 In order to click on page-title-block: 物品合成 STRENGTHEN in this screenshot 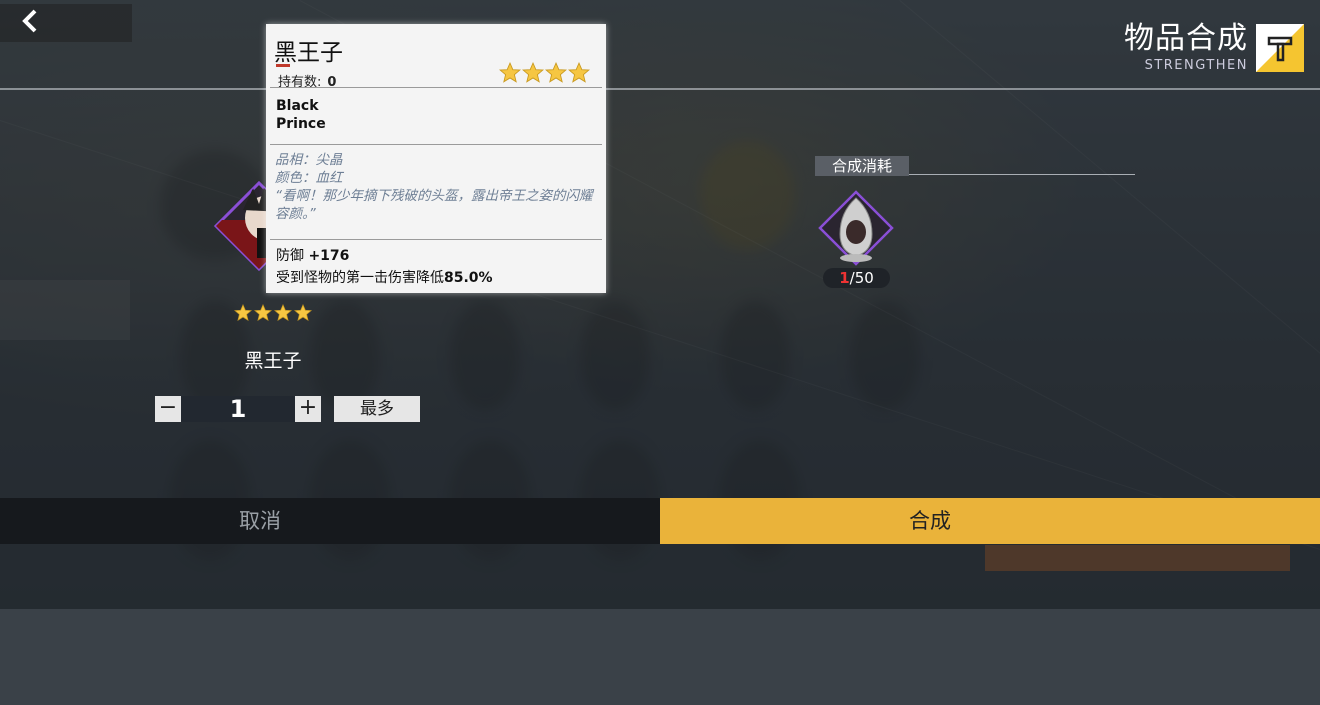, I will do `click(1186, 47)`.